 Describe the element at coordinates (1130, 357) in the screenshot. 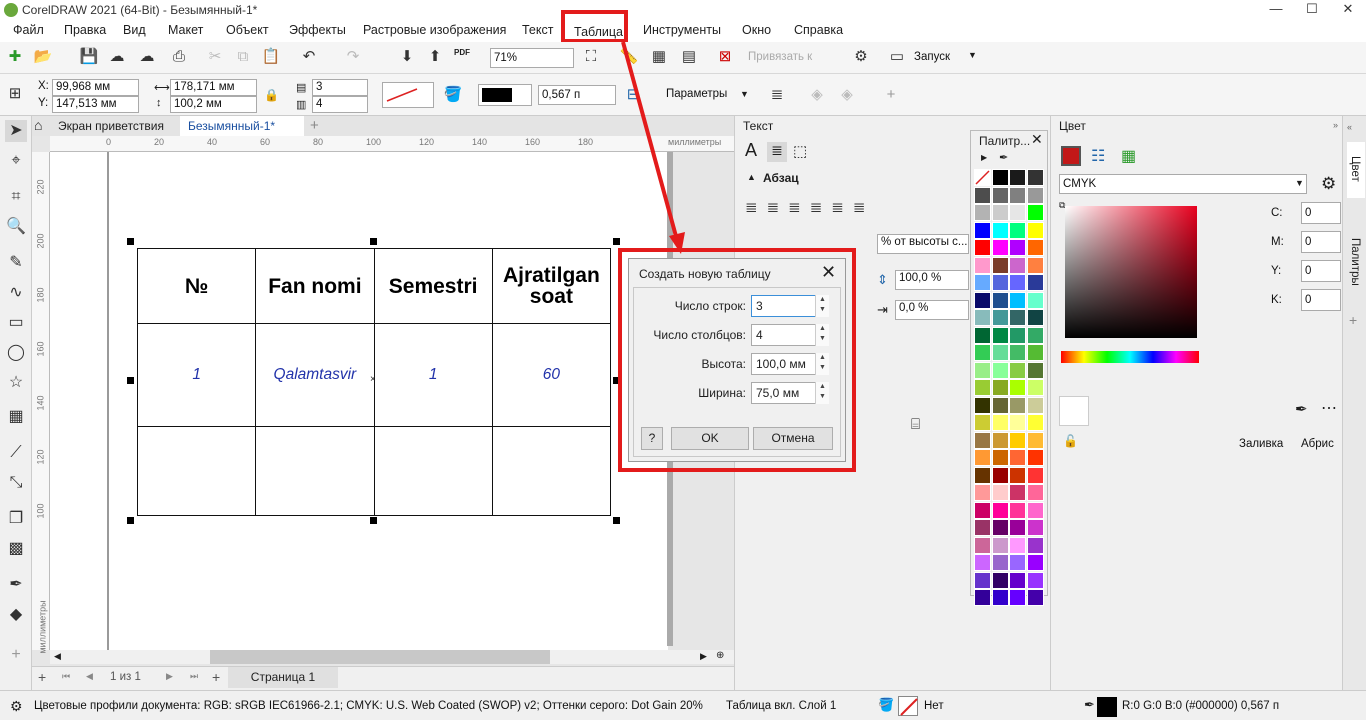

I see `hue-slider` at that location.